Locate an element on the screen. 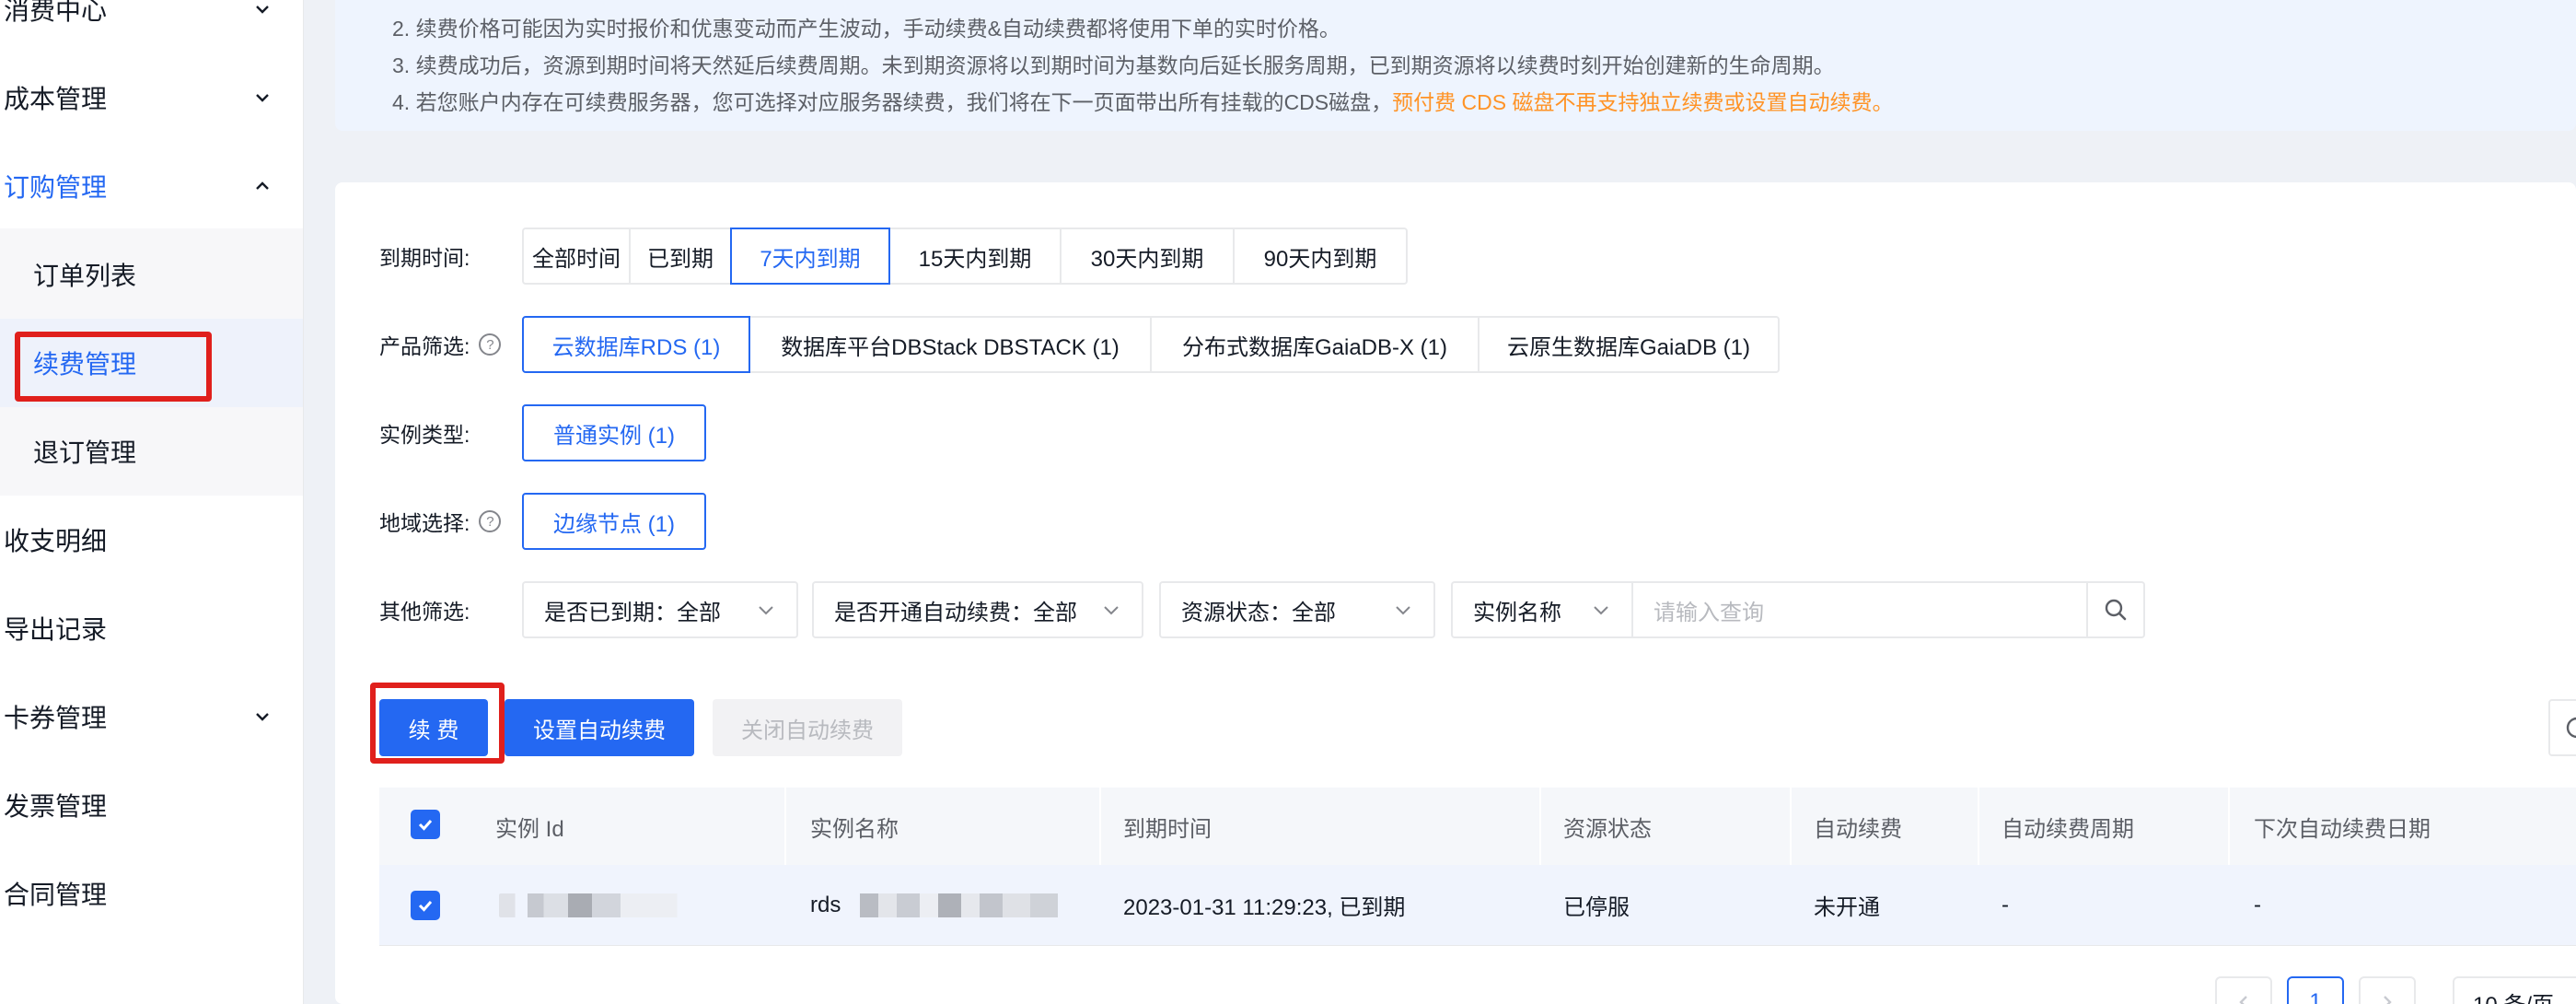 The height and width of the screenshot is (1004, 2576). select-value: 实例名称 is located at coordinates (1517, 612).